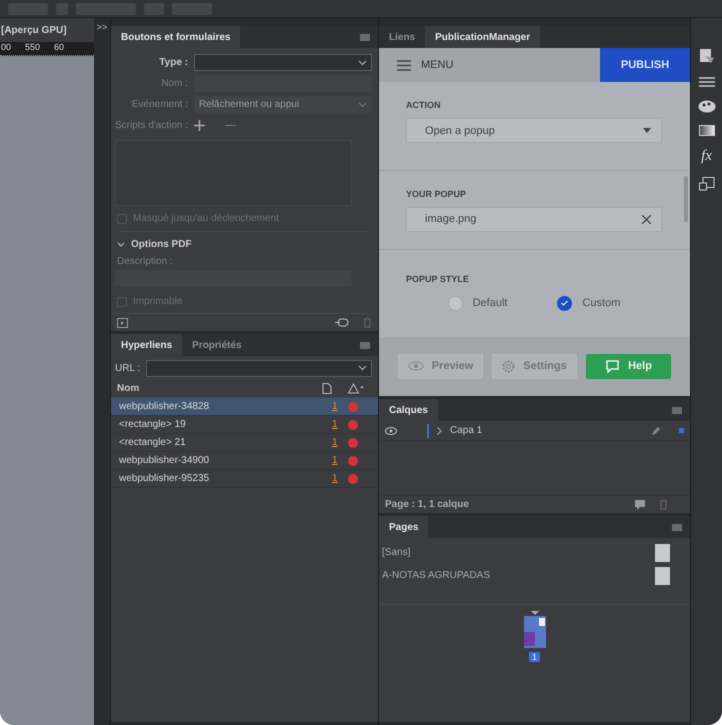  What do you see at coordinates (122, 323) in the screenshot?
I see `play-icon` at bounding box center [122, 323].